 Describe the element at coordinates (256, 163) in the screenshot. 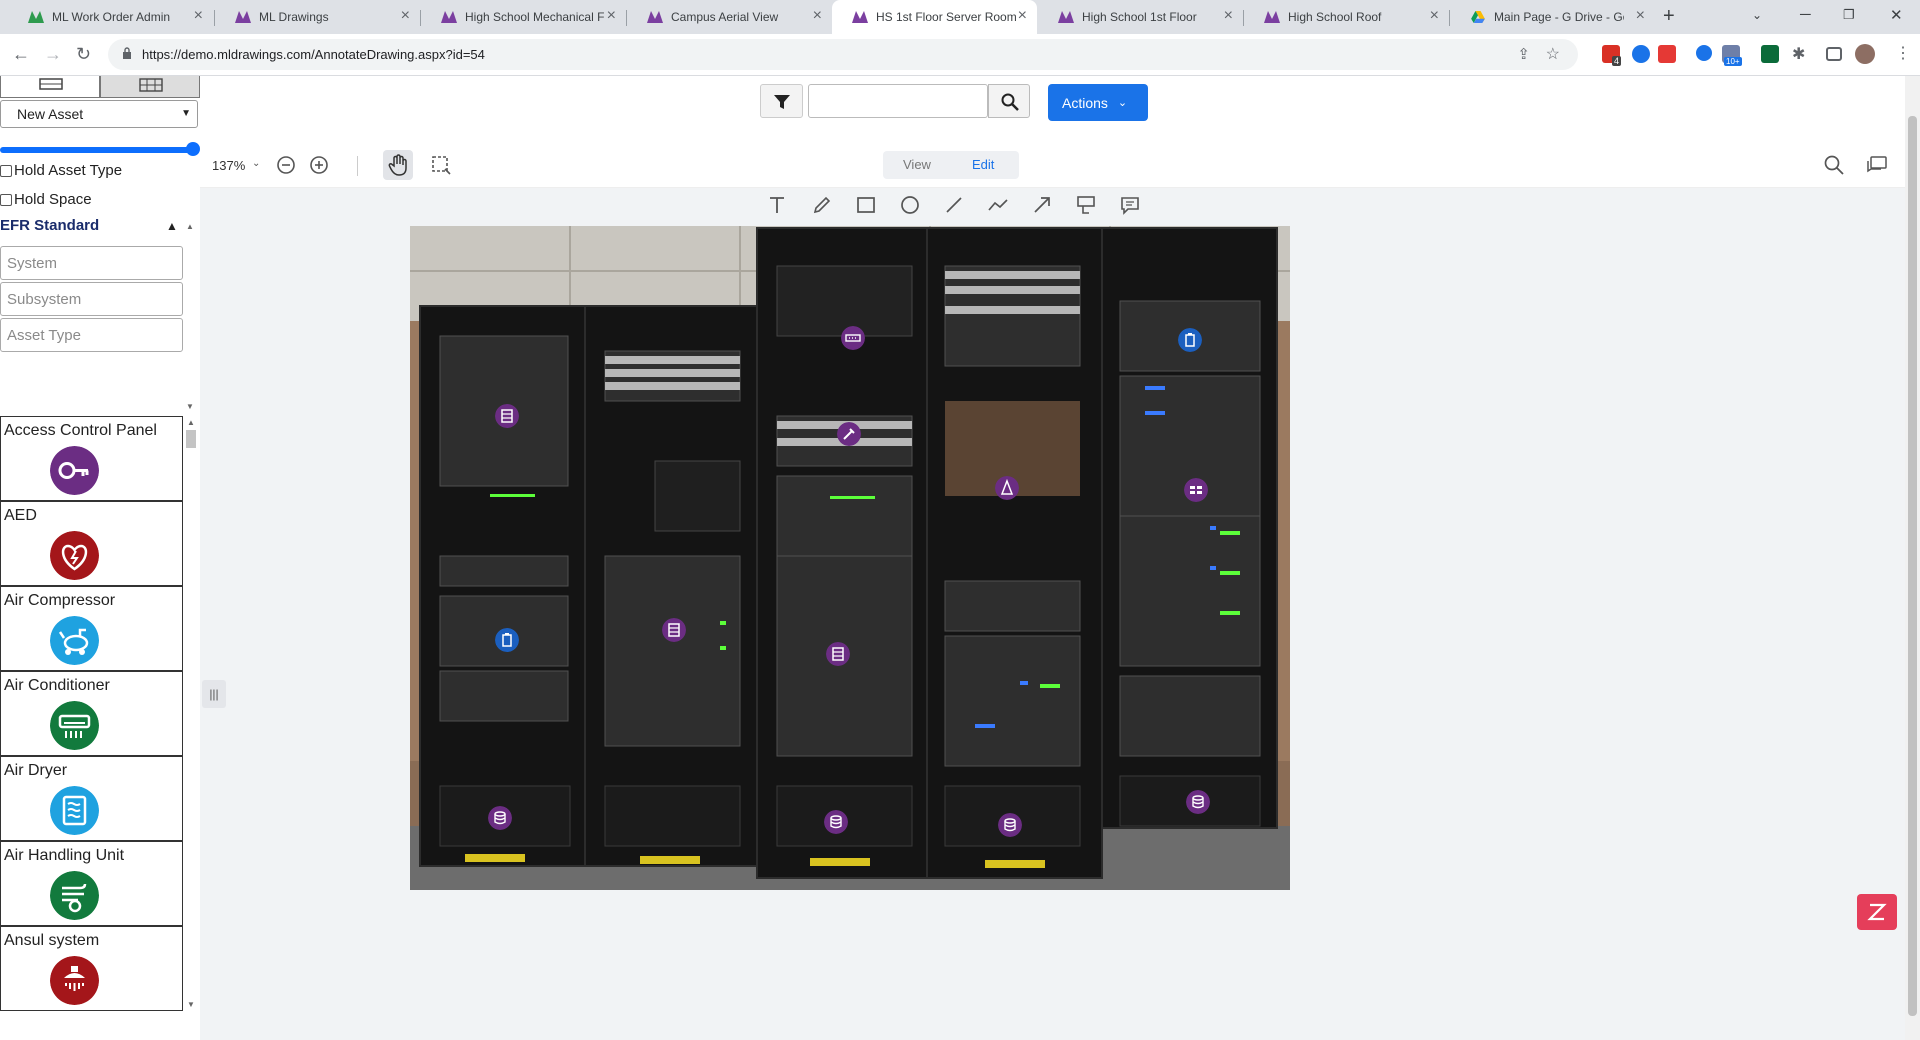

I see `chevron-down-icon: ⌄` at that location.